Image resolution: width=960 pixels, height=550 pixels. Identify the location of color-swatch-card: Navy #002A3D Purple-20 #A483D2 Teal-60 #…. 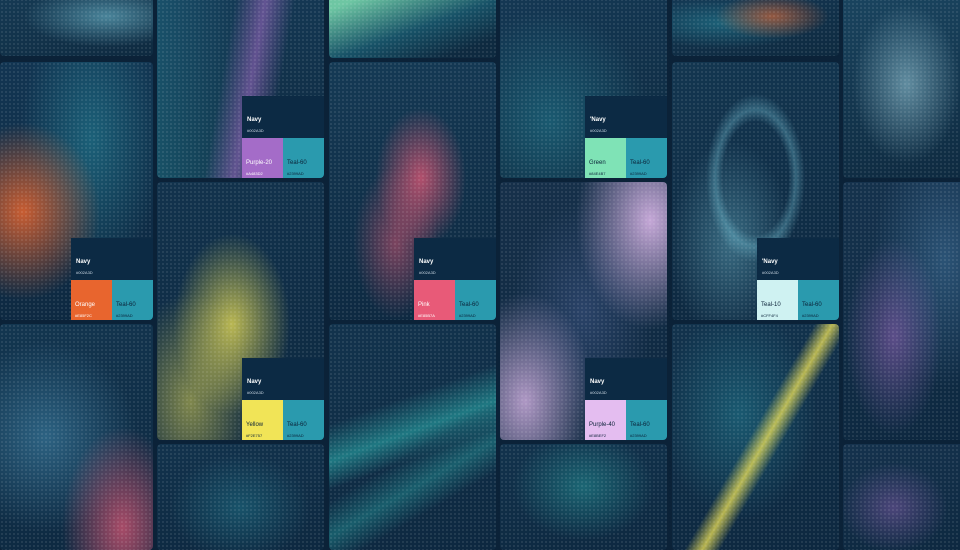
(283, 137).